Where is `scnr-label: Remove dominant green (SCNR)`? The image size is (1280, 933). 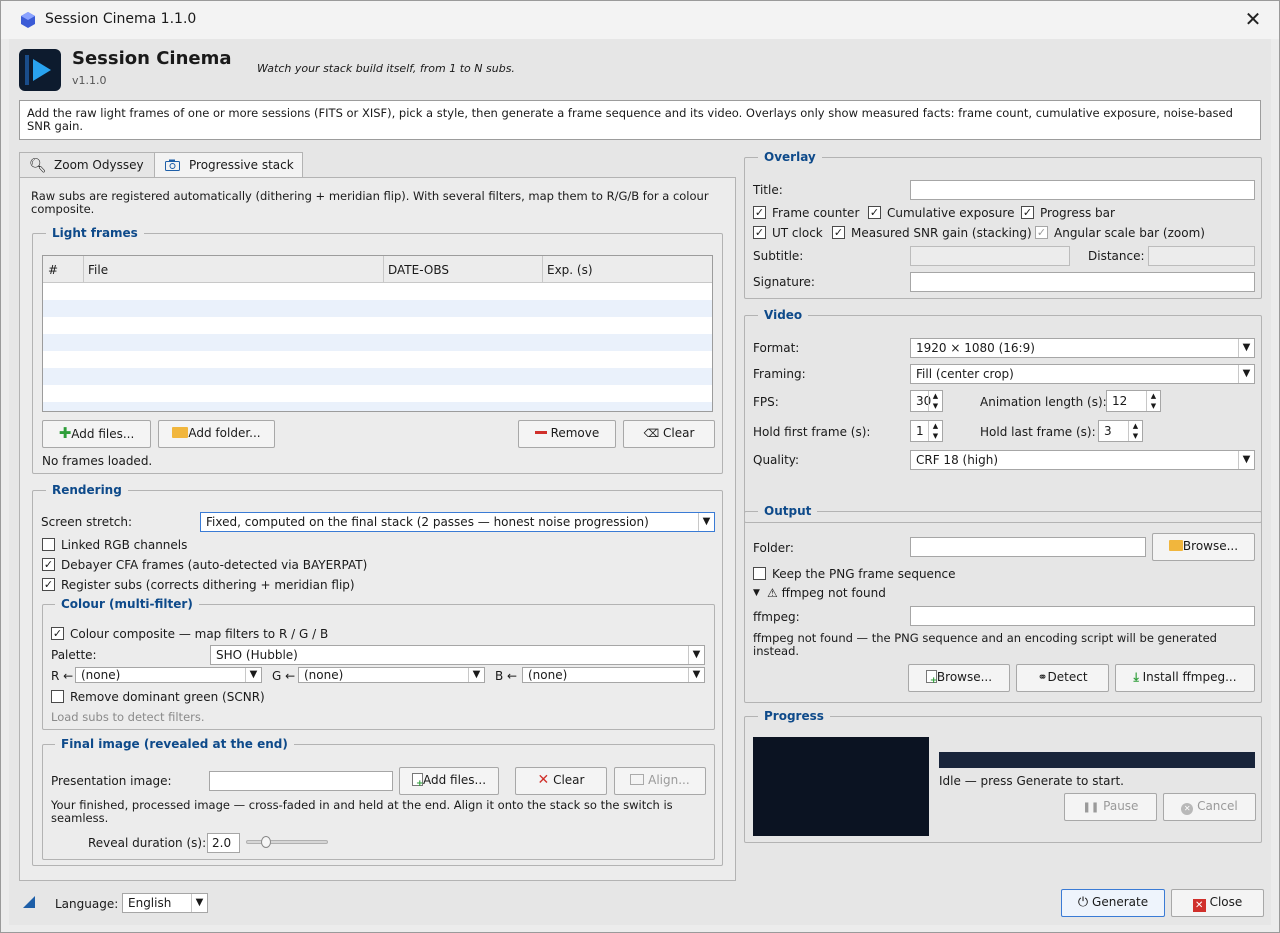
scnr-label: Remove dominant green (SCNR) is located at coordinates (167, 697).